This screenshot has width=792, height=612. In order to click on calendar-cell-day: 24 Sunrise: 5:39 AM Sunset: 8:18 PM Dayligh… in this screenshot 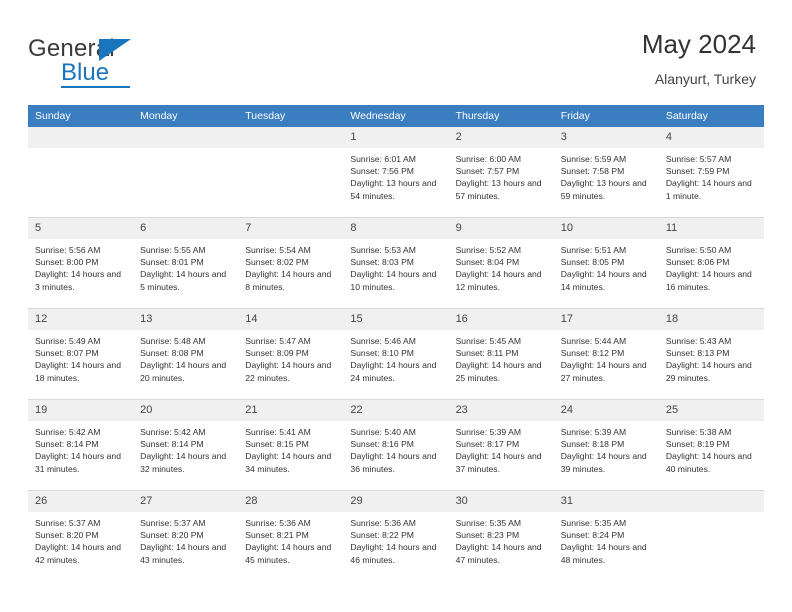, I will do `click(606, 445)`.